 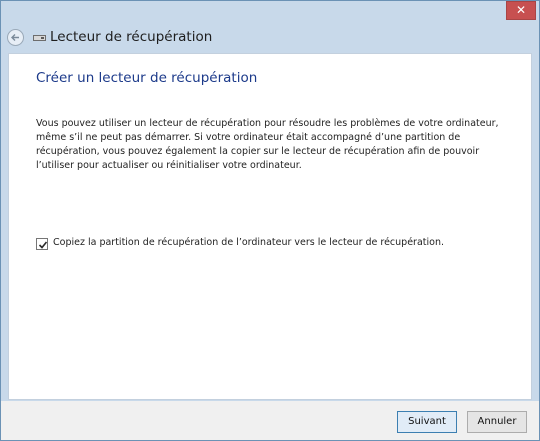 I want to click on drive-icon, so click(x=39, y=38).